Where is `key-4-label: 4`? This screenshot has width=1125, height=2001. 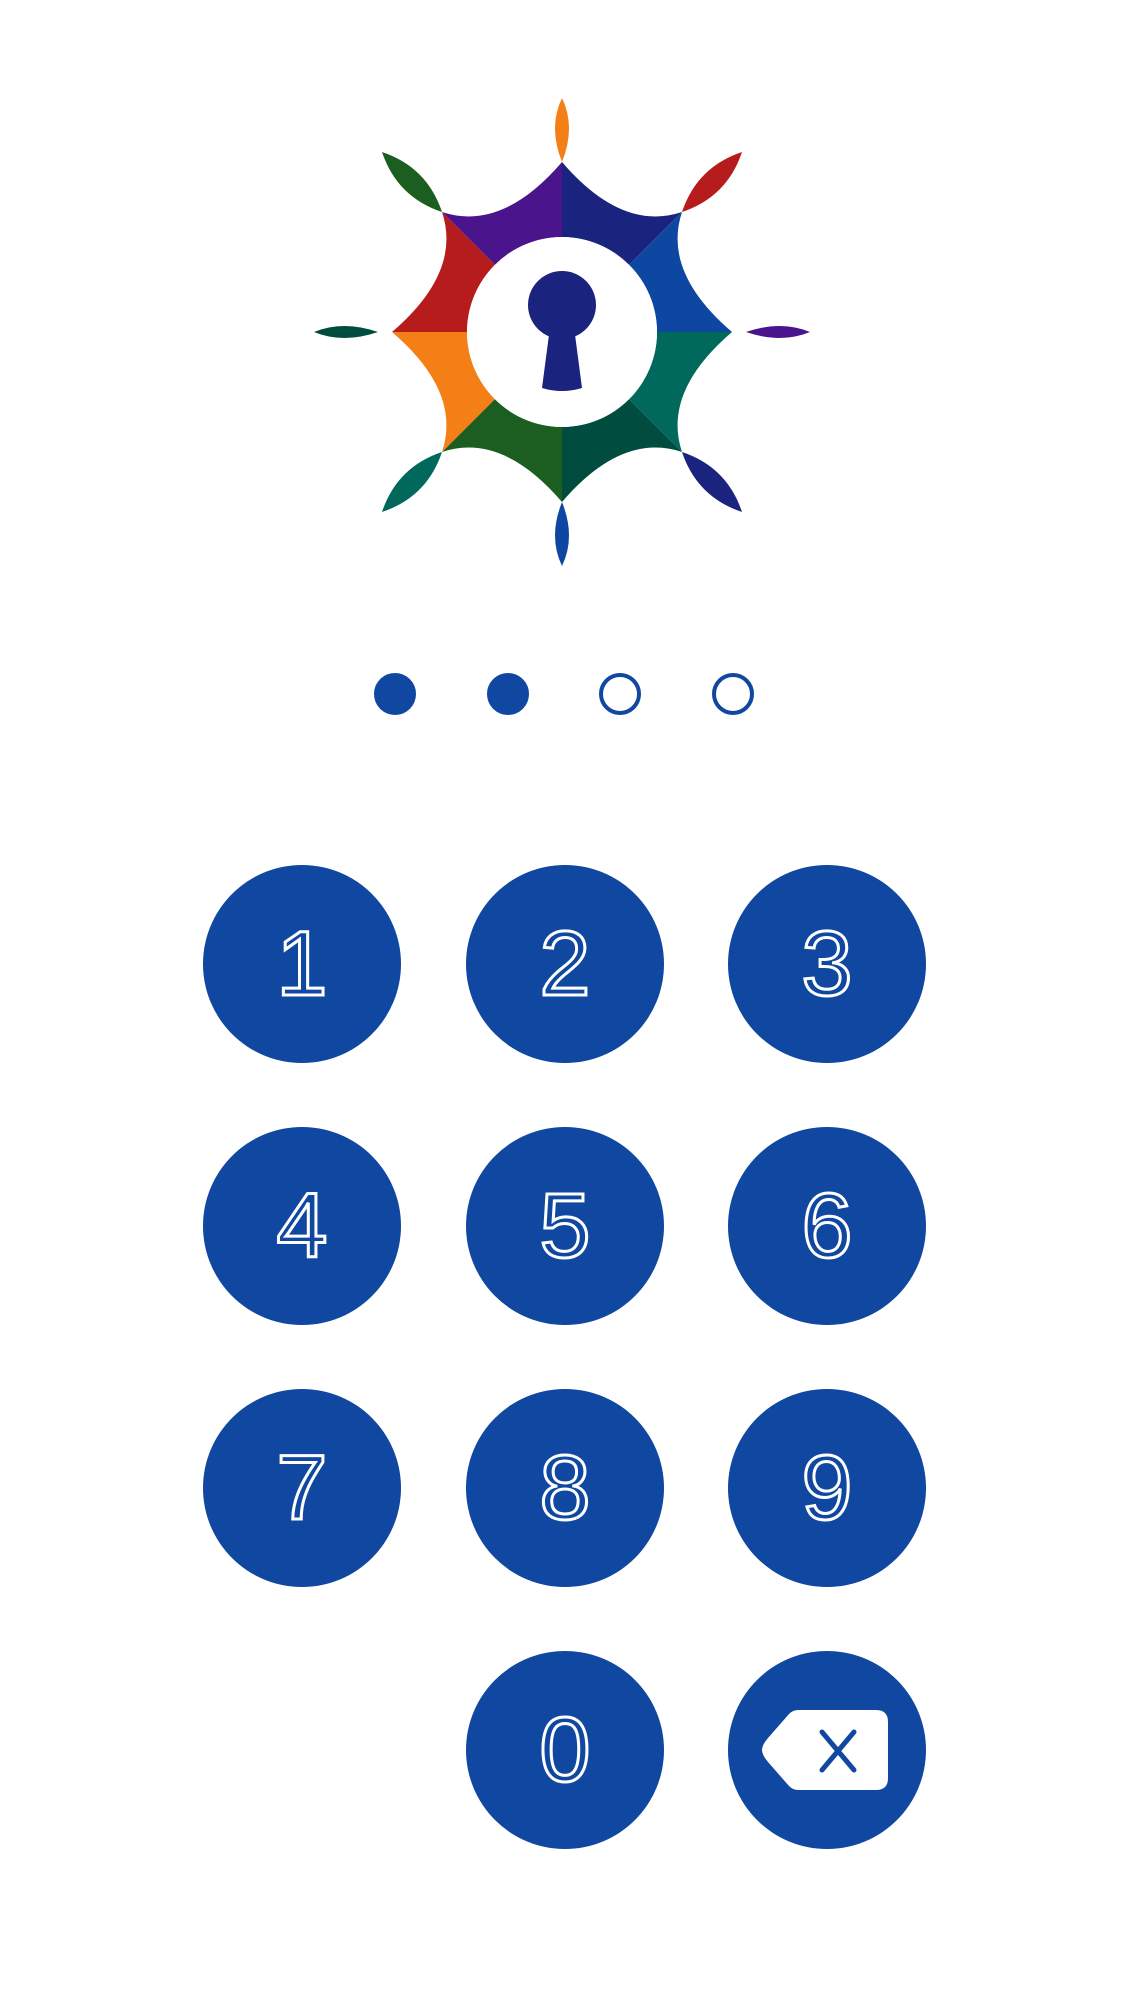 key-4-label: 4 is located at coordinates (302, 1226).